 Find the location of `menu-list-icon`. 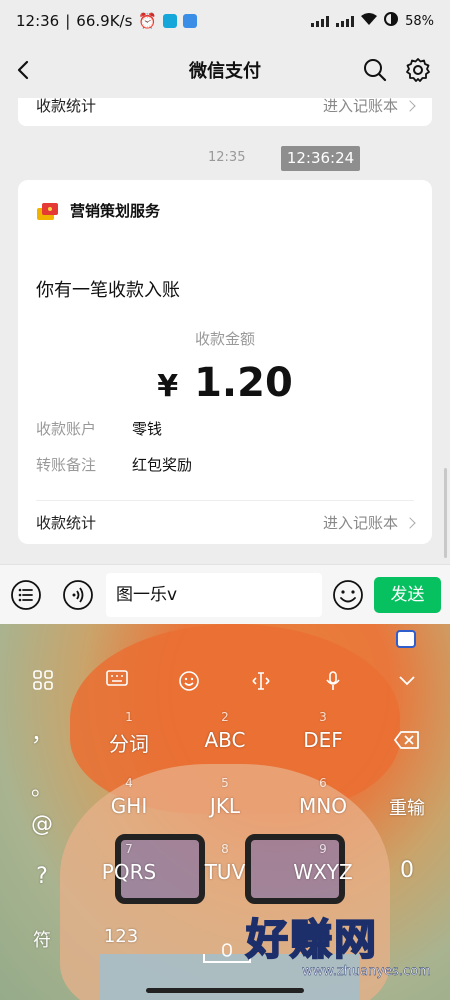

menu-list-icon is located at coordinates (26, 595).